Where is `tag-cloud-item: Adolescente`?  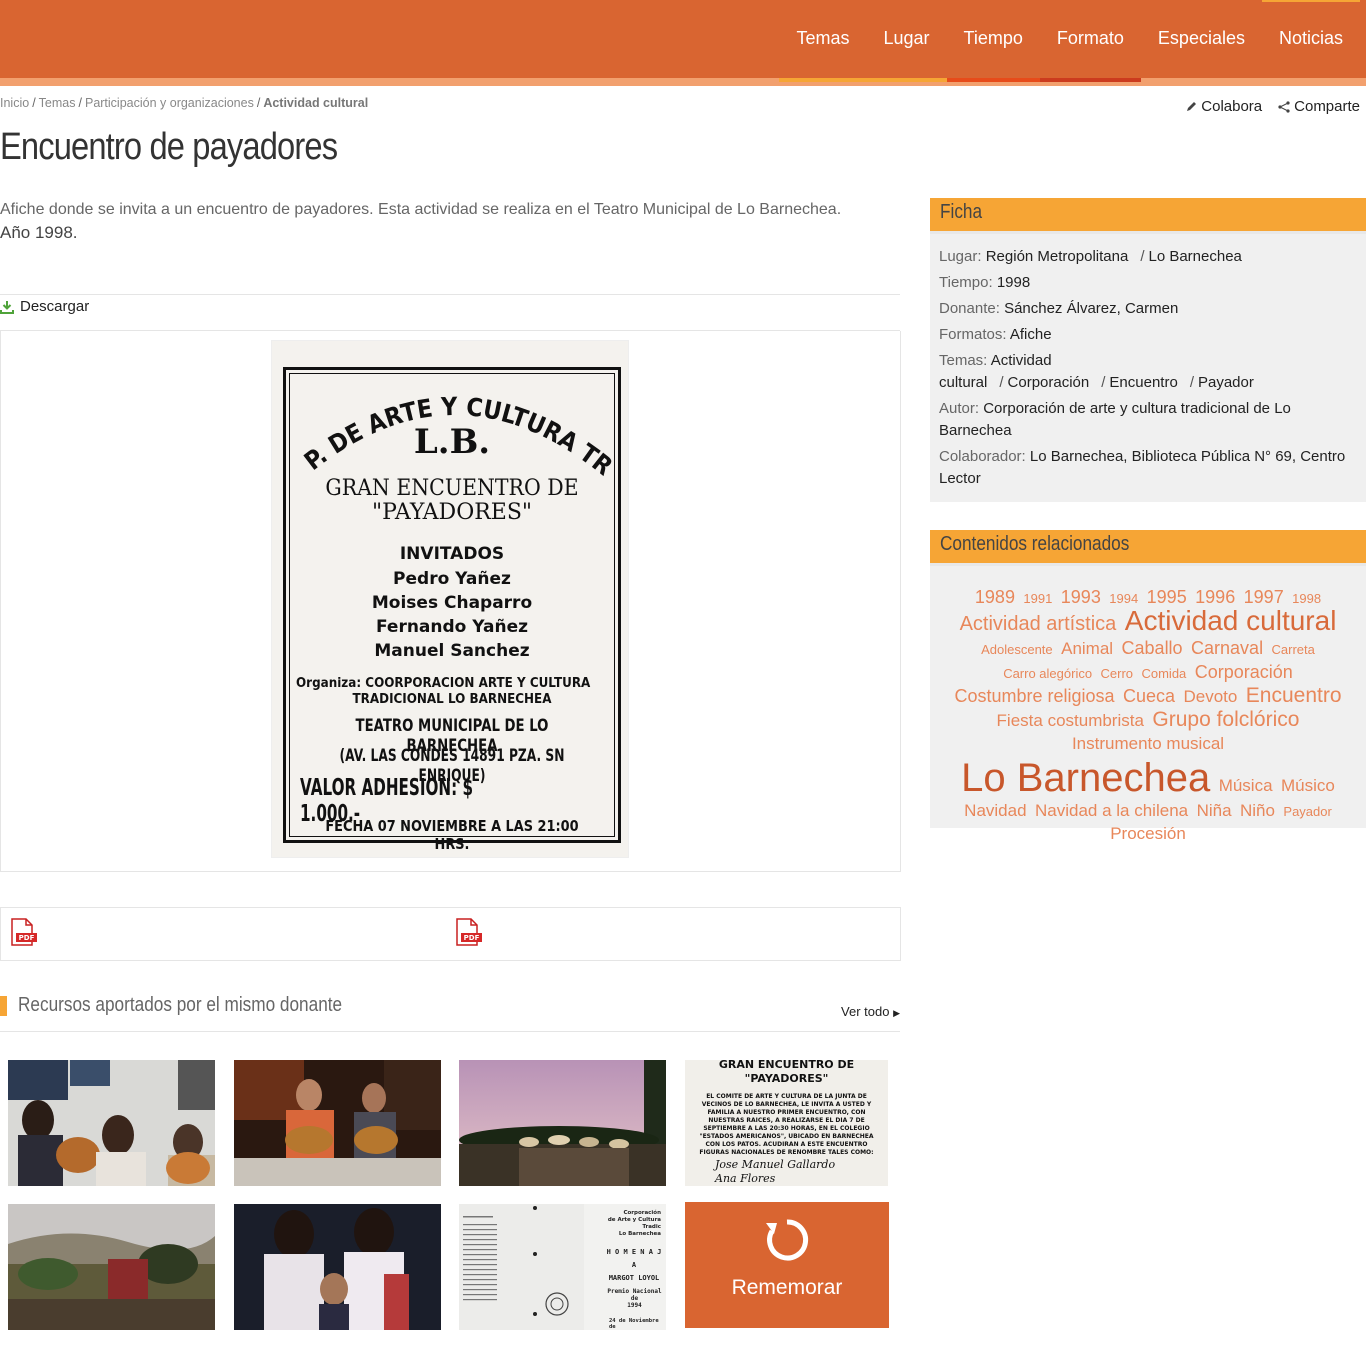
tag-cloud-item: Adolescente is located at coordinates (1017, 650).